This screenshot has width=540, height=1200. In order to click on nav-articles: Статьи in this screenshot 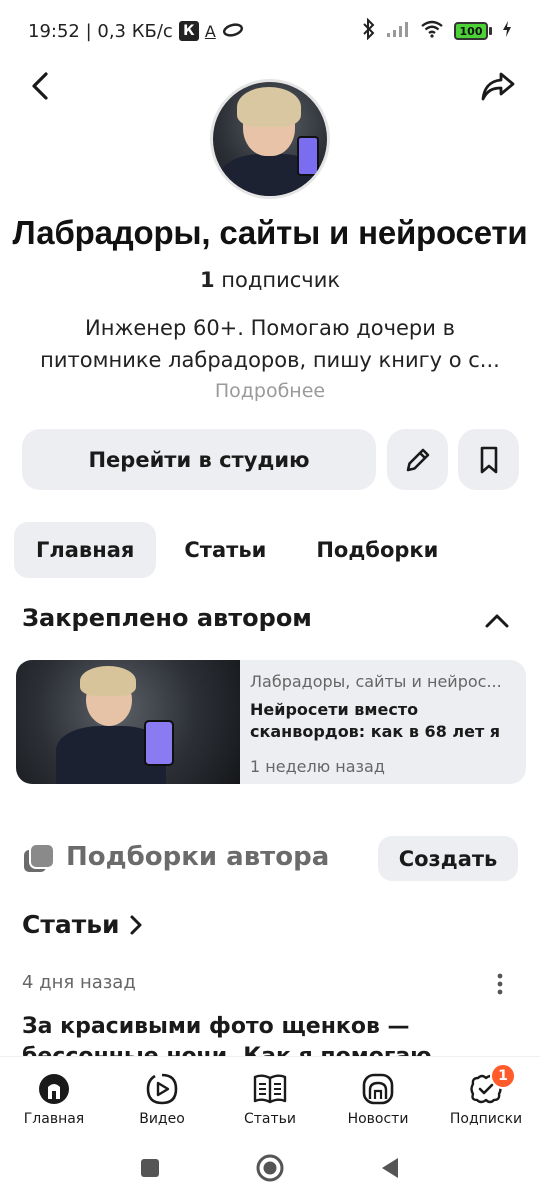, I will do `click(270, 1096)`.